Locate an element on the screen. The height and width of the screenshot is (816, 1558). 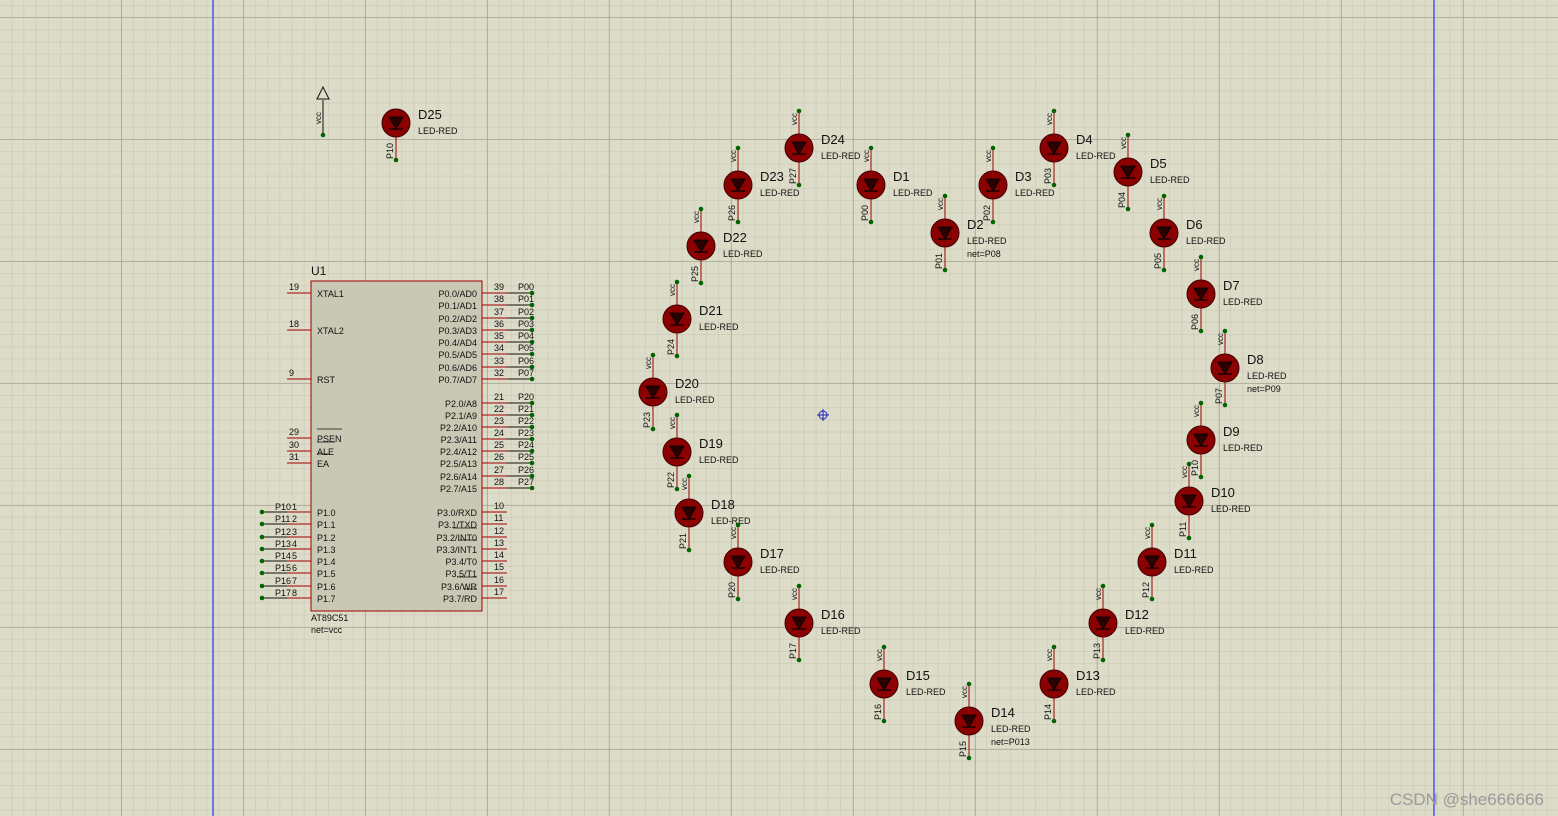
led-net-label: P26 is located at coordinates (732, 213).